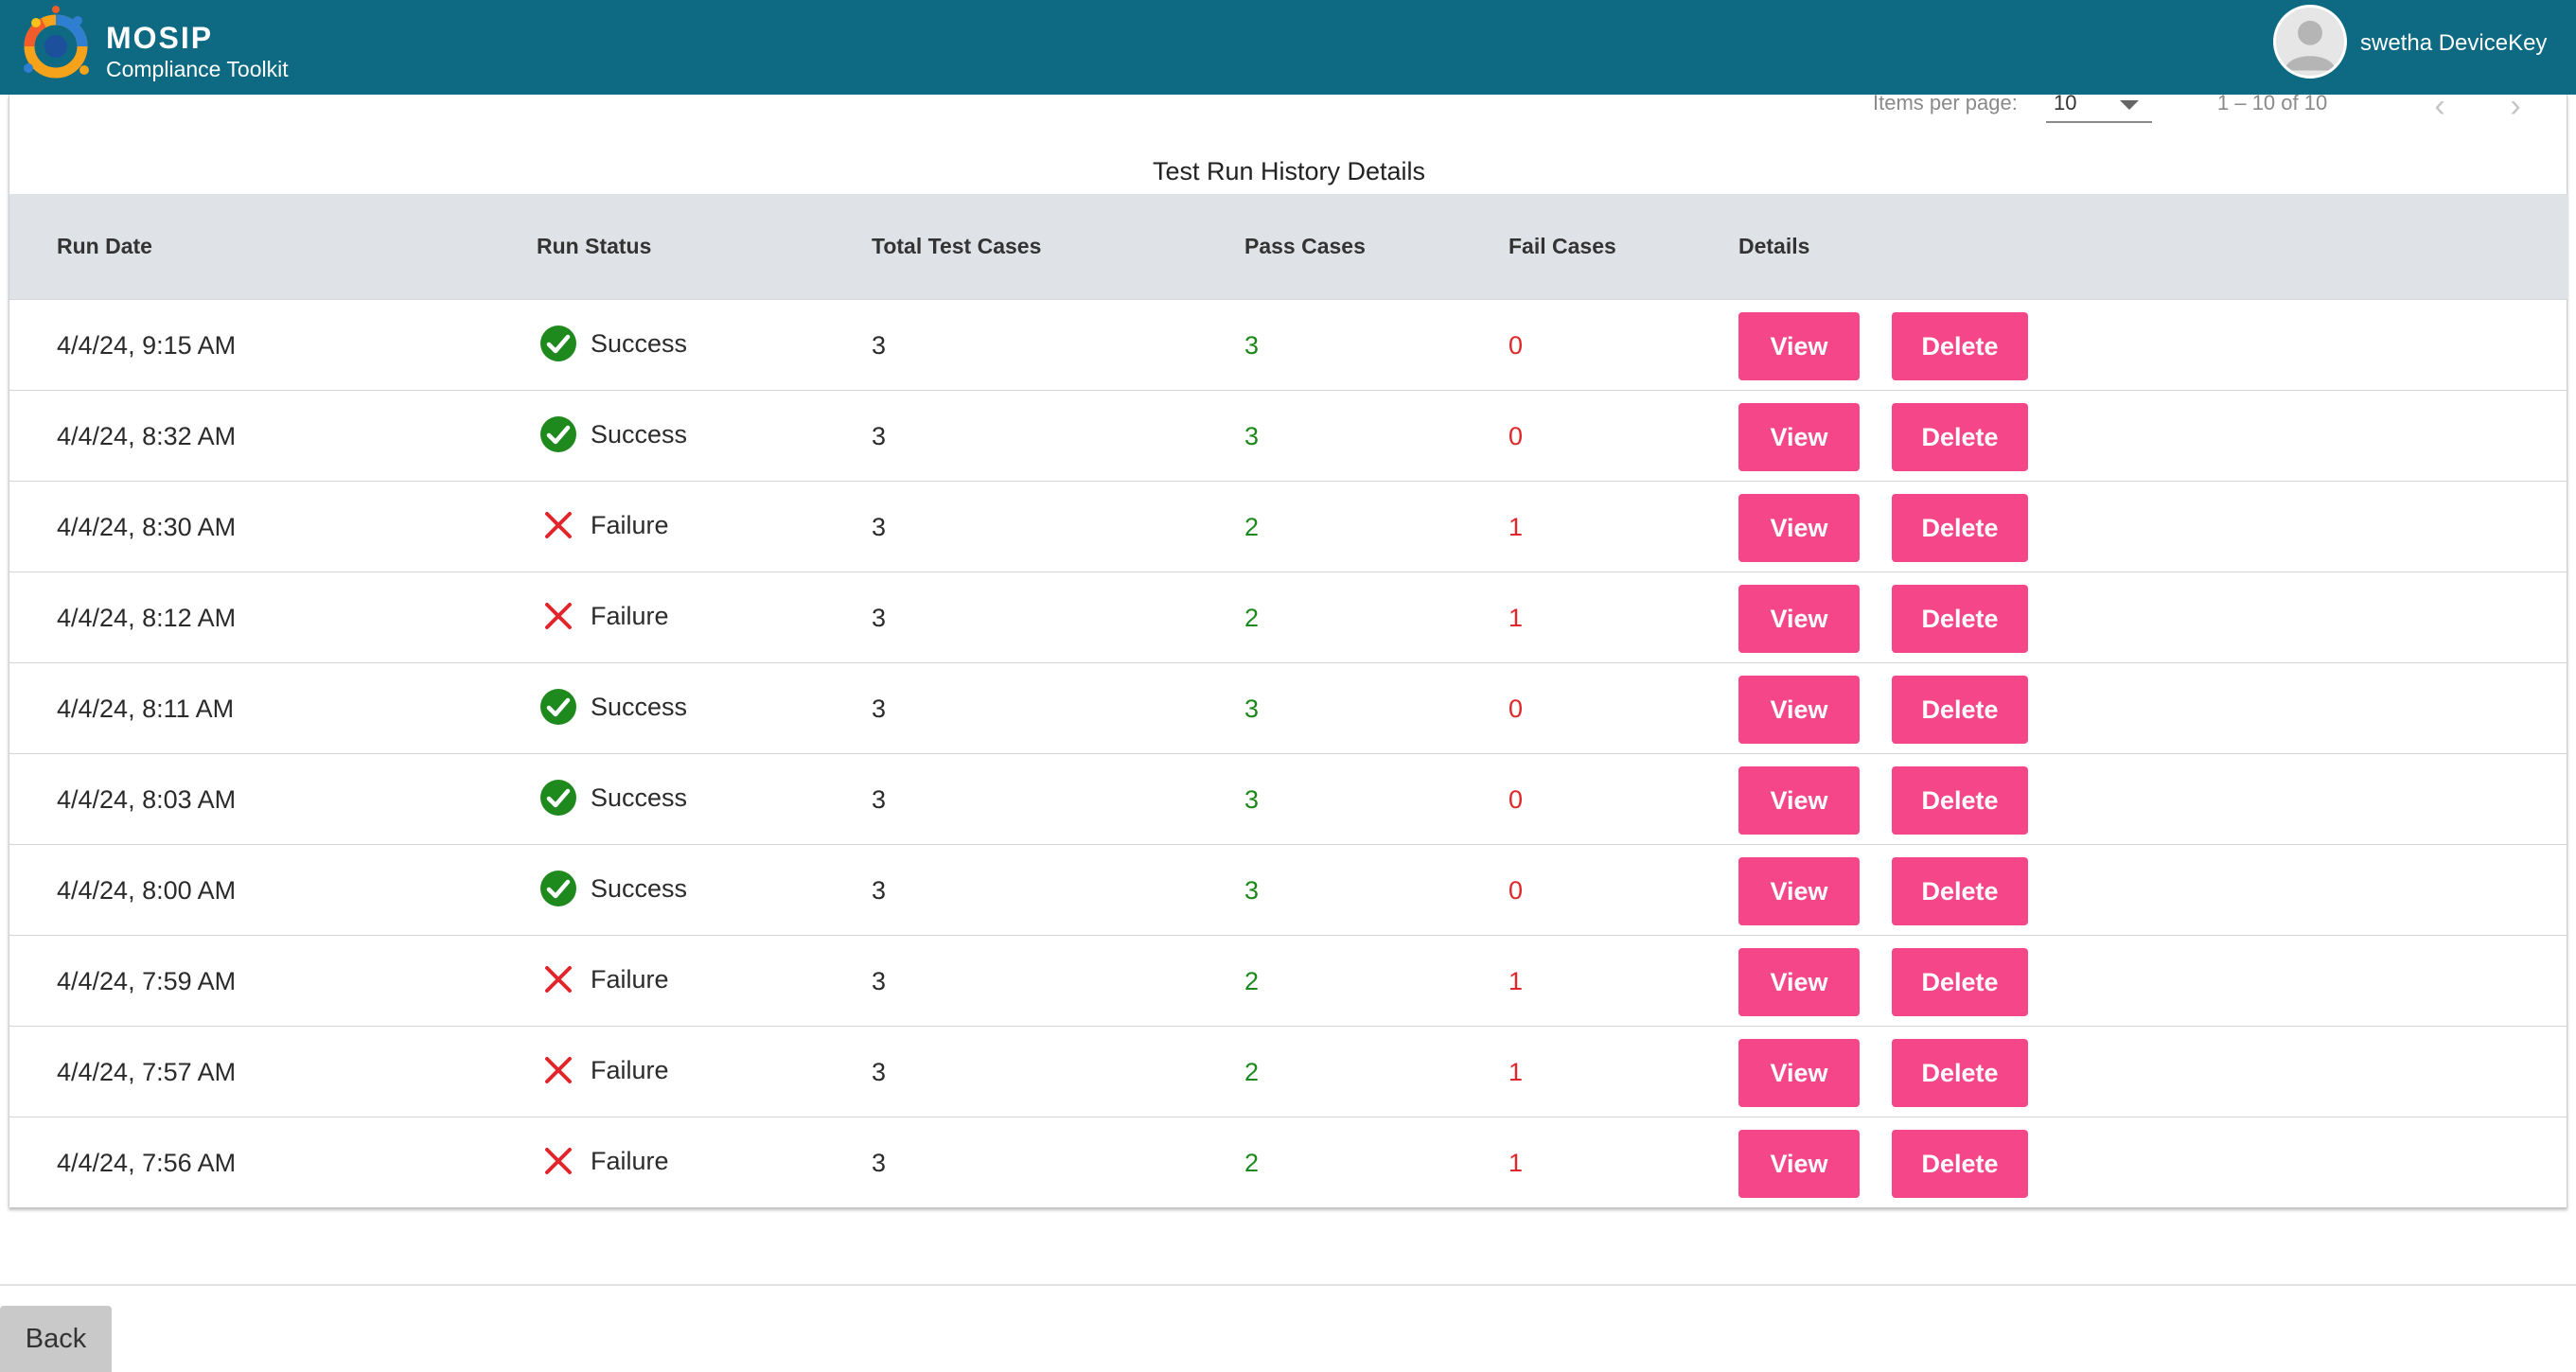 This screenshot has width=2576, height=1372. What do you see at coordinates (1562, 246) in the screenshot?
I see `col-fail-cases: Fail Cases` at bounding box center [1562, 246].